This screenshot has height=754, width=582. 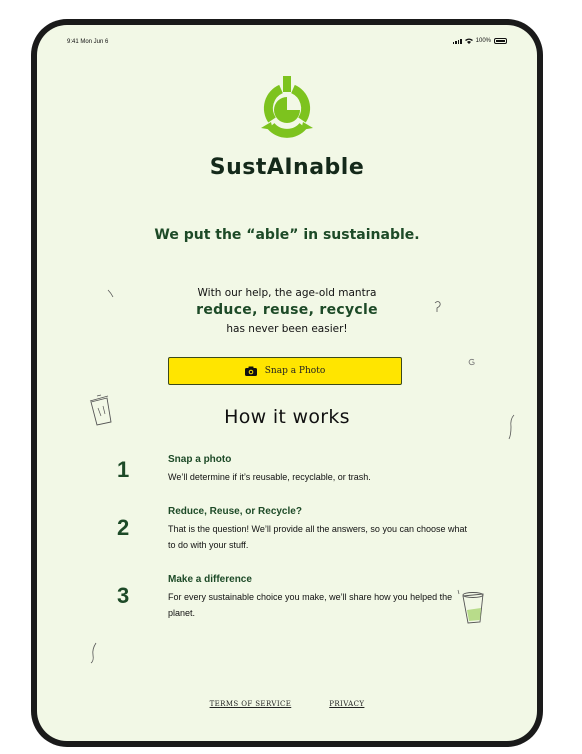 What do you see at coordinates (287, 35) in the screenshot?
I see `status-bar: 9:41 Mon Jun 6 100%` at bounding box center [287, 35].